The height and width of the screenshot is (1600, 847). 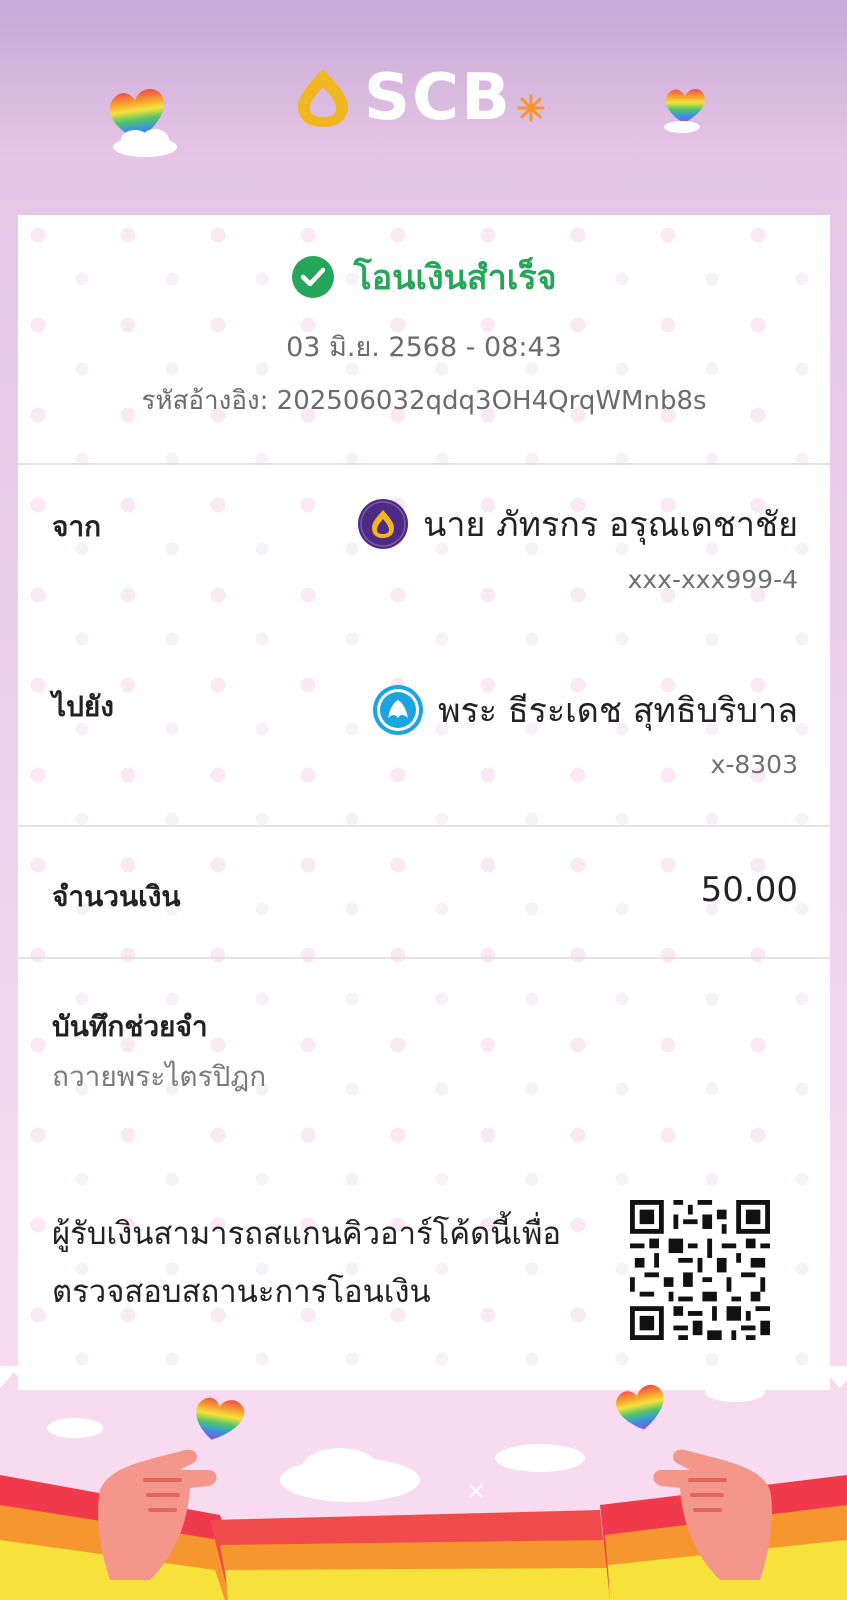 I want to click on ktb-bank-icon, so click(x=398, y=710).